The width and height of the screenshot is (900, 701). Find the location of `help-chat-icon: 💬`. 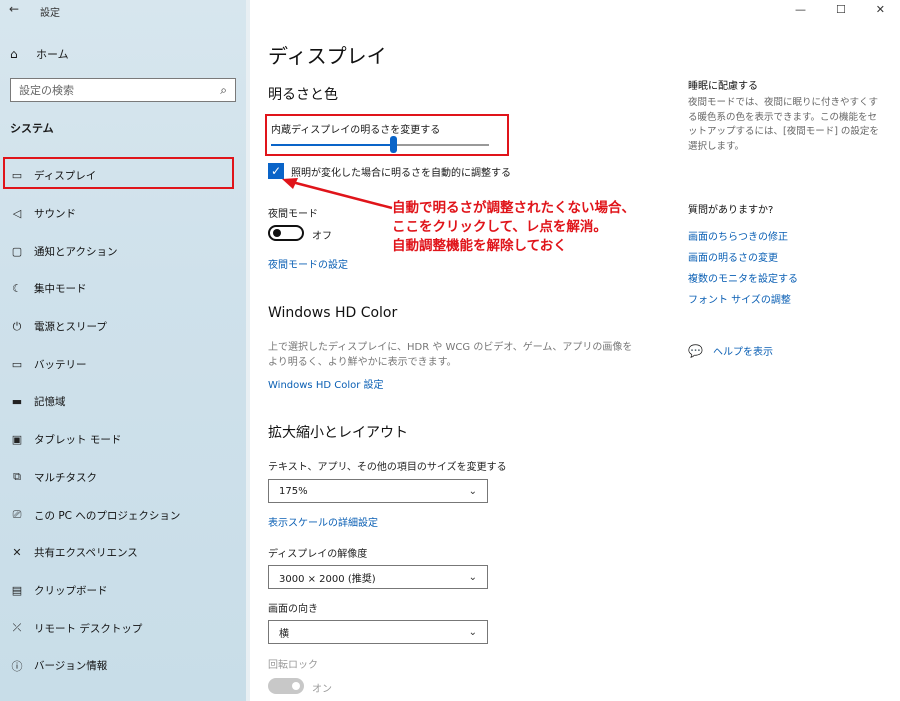

help-chat-icon: 💬 is located at coordinates (695, 350).